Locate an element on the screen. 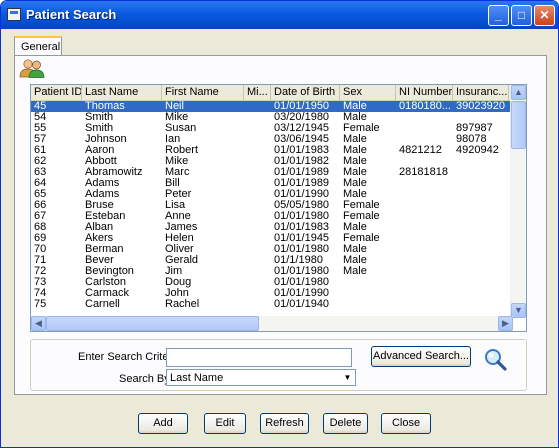 The image size is (559, 448). cell-date-of-birth: 05/05/1980 is located at coordinates (302, 205).